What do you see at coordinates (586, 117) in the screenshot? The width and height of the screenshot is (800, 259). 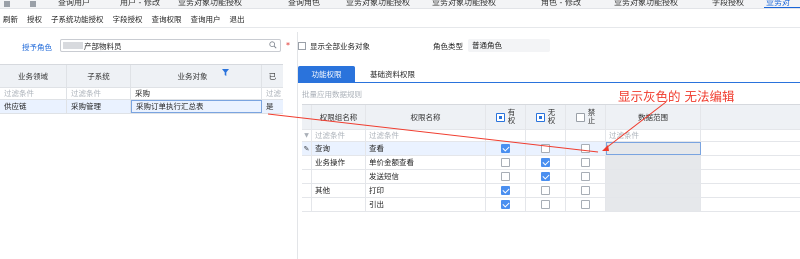 I see `col-forbidden: 禁止` at bounding box center [586, 117].